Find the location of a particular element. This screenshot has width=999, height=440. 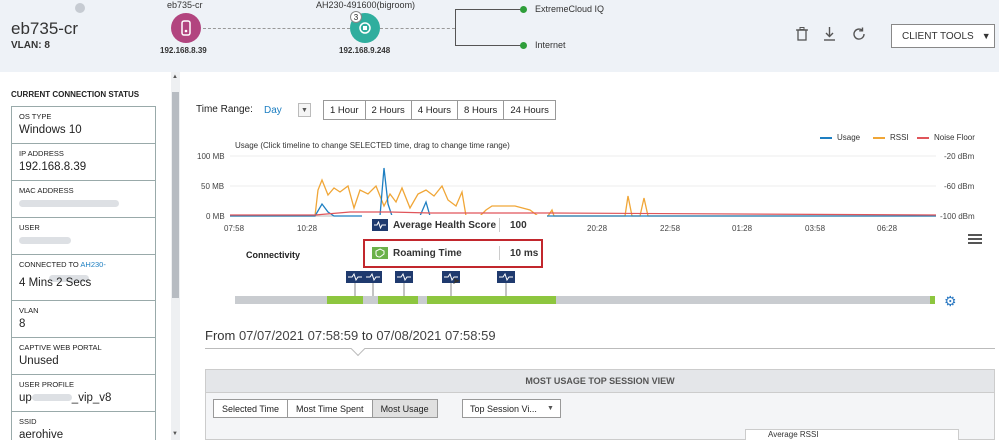

range-1-hour-button: 1 Hour is located at coordinates (344, 110).